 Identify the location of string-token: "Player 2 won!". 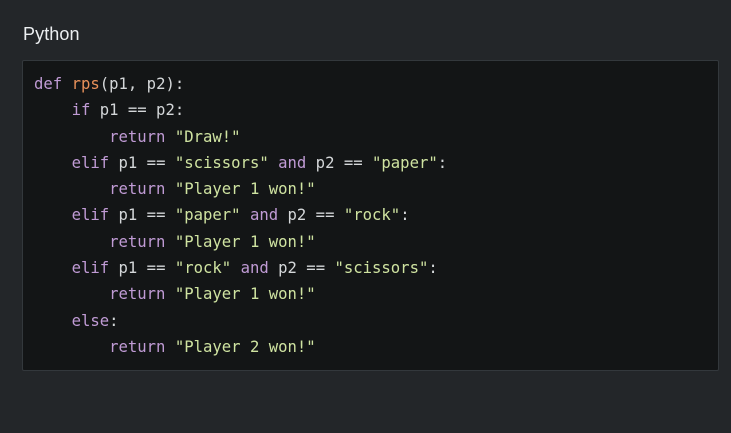
(245, 346).